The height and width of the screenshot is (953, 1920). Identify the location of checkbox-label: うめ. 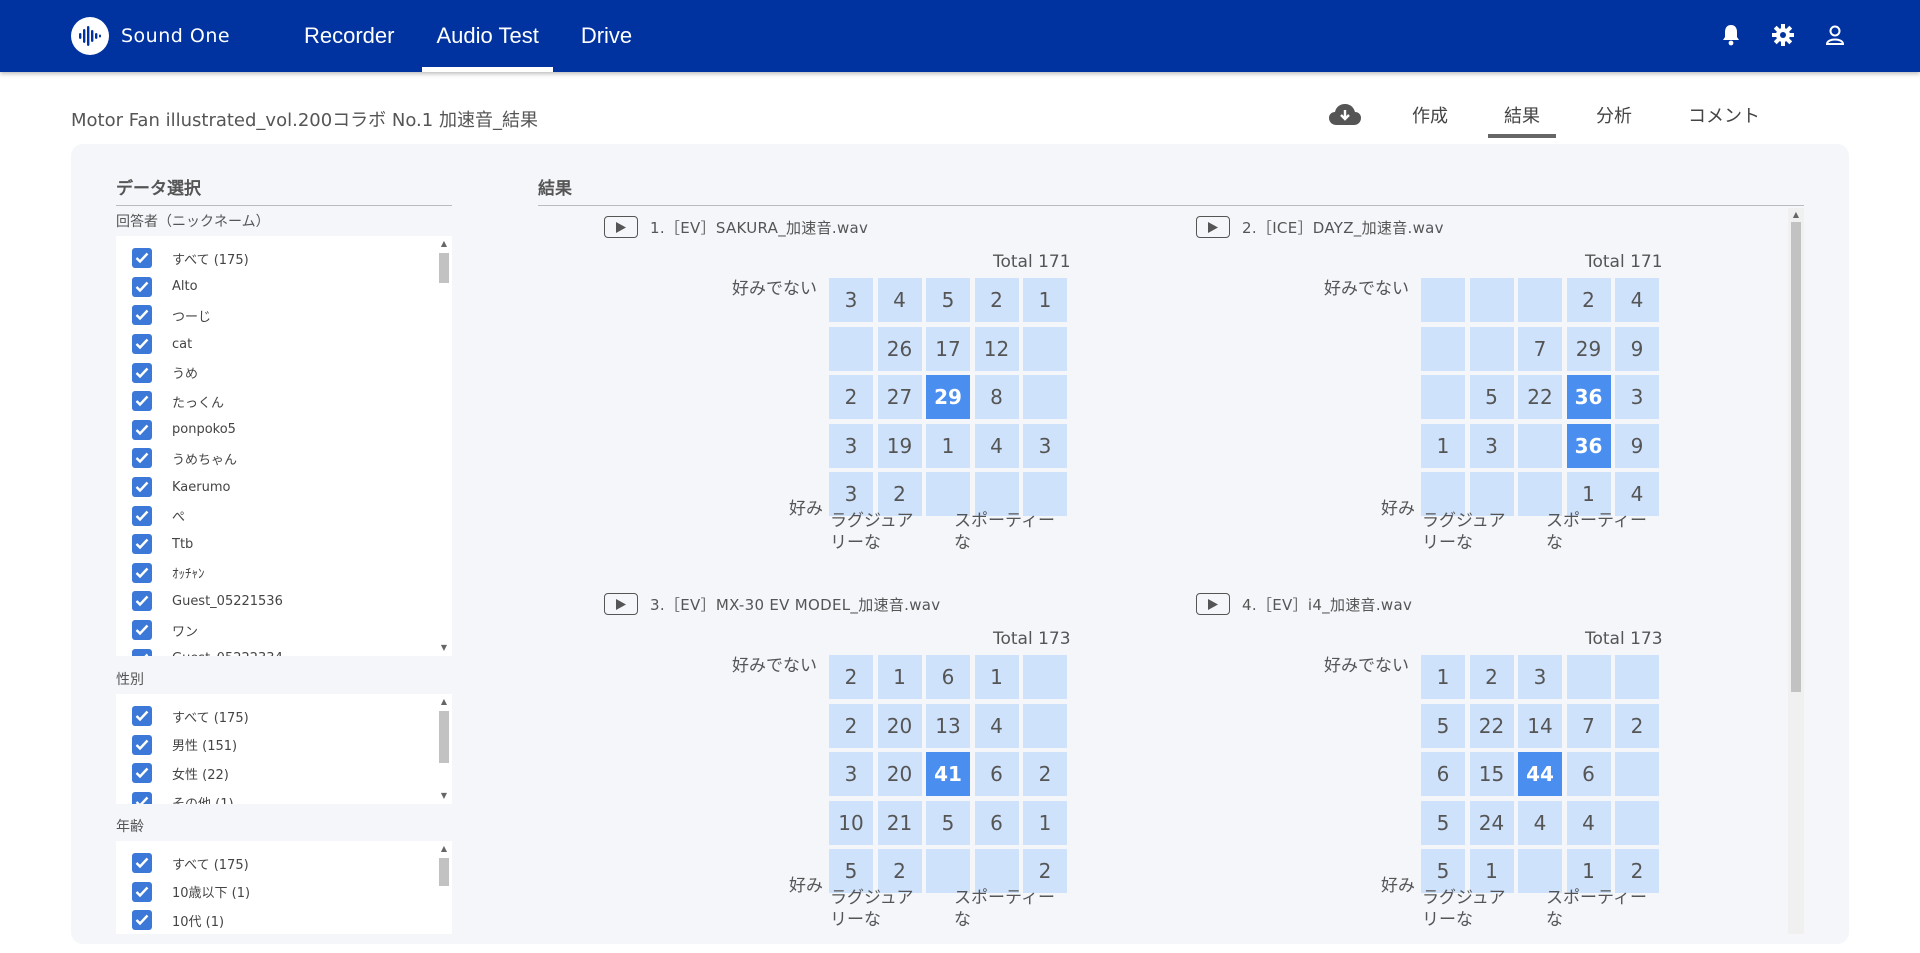
(185, 375).